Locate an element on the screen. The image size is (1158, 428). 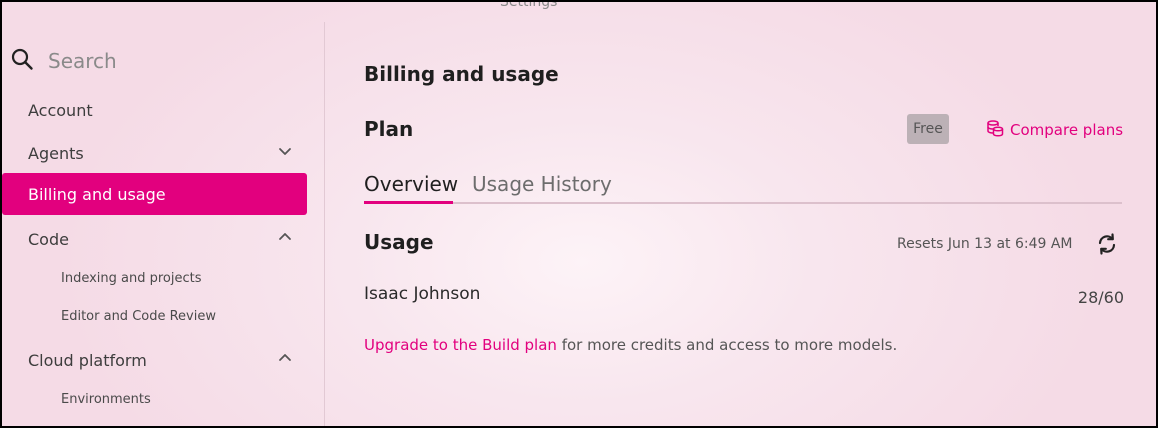
sidebar-item-label: Indexing and projects is located at coordinates (131, 278).